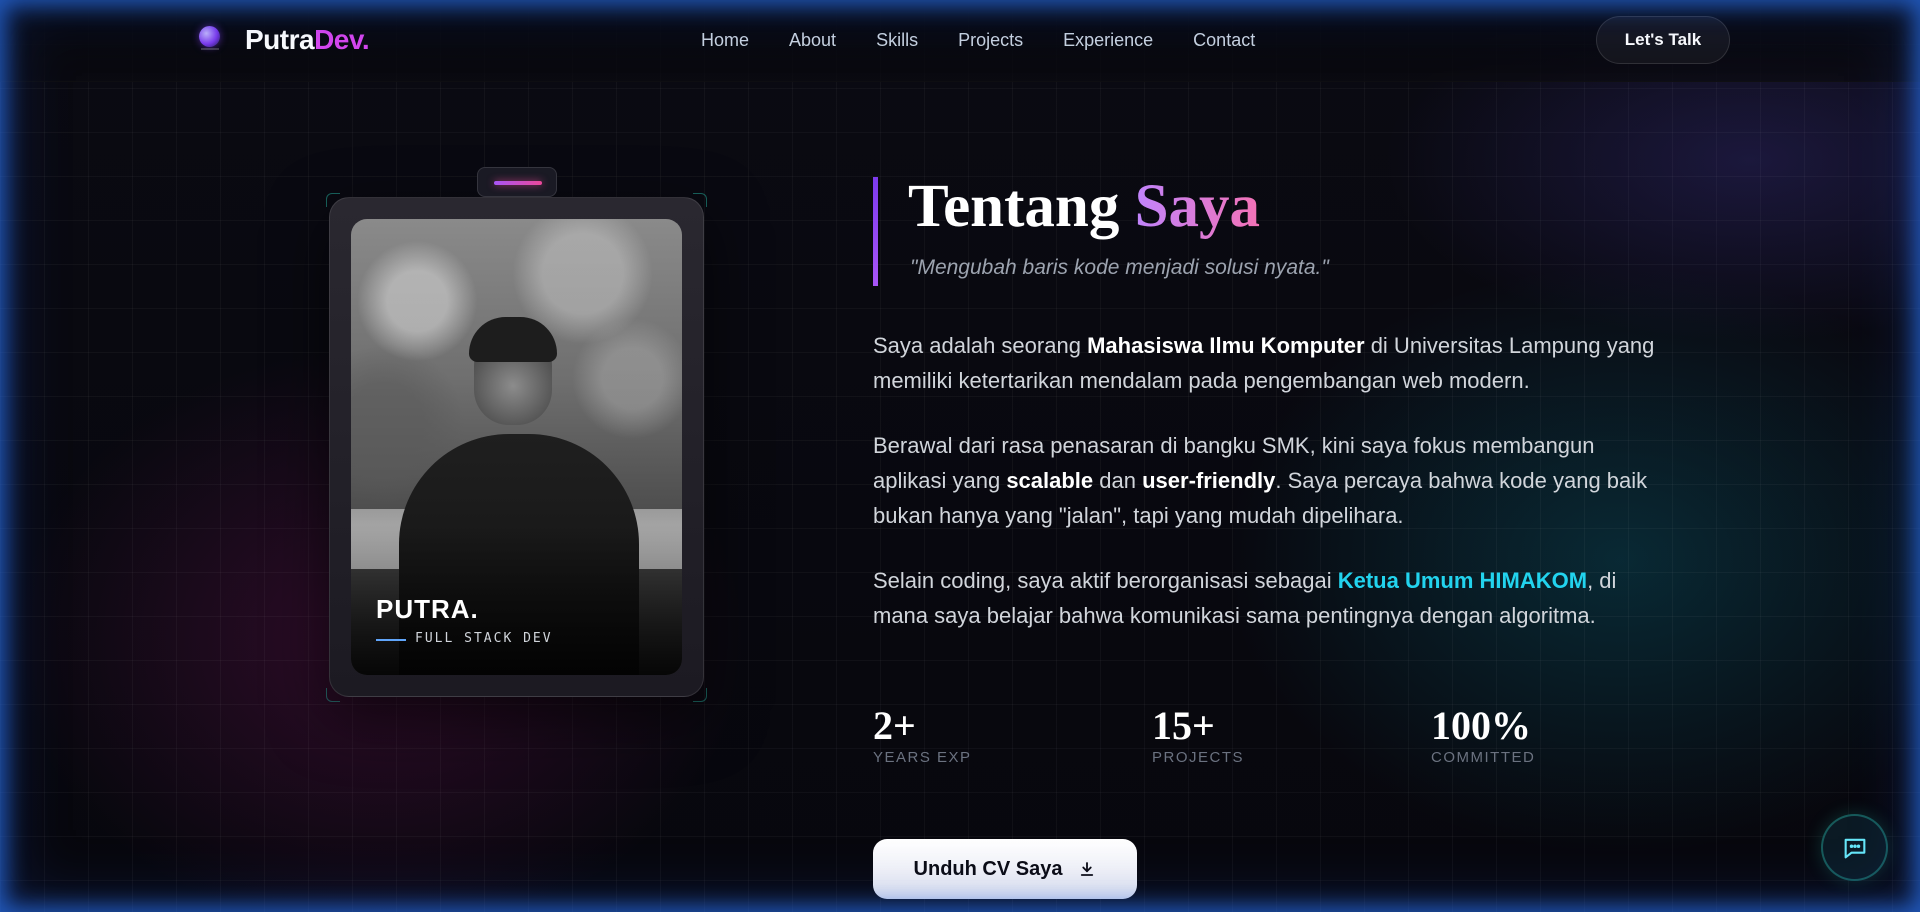 The height and width of the screenshot is (912, 1920). What do you see at coordinates (1198, 757) in the screenshot?
I see `stat-projects-label: PROJECTS` at bounding box center [1198, 757].